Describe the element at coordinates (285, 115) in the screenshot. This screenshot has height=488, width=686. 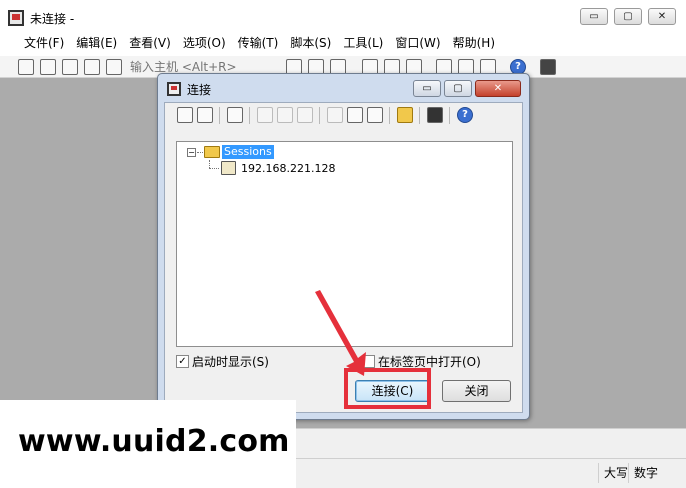
I see `copy-icon` at that location.